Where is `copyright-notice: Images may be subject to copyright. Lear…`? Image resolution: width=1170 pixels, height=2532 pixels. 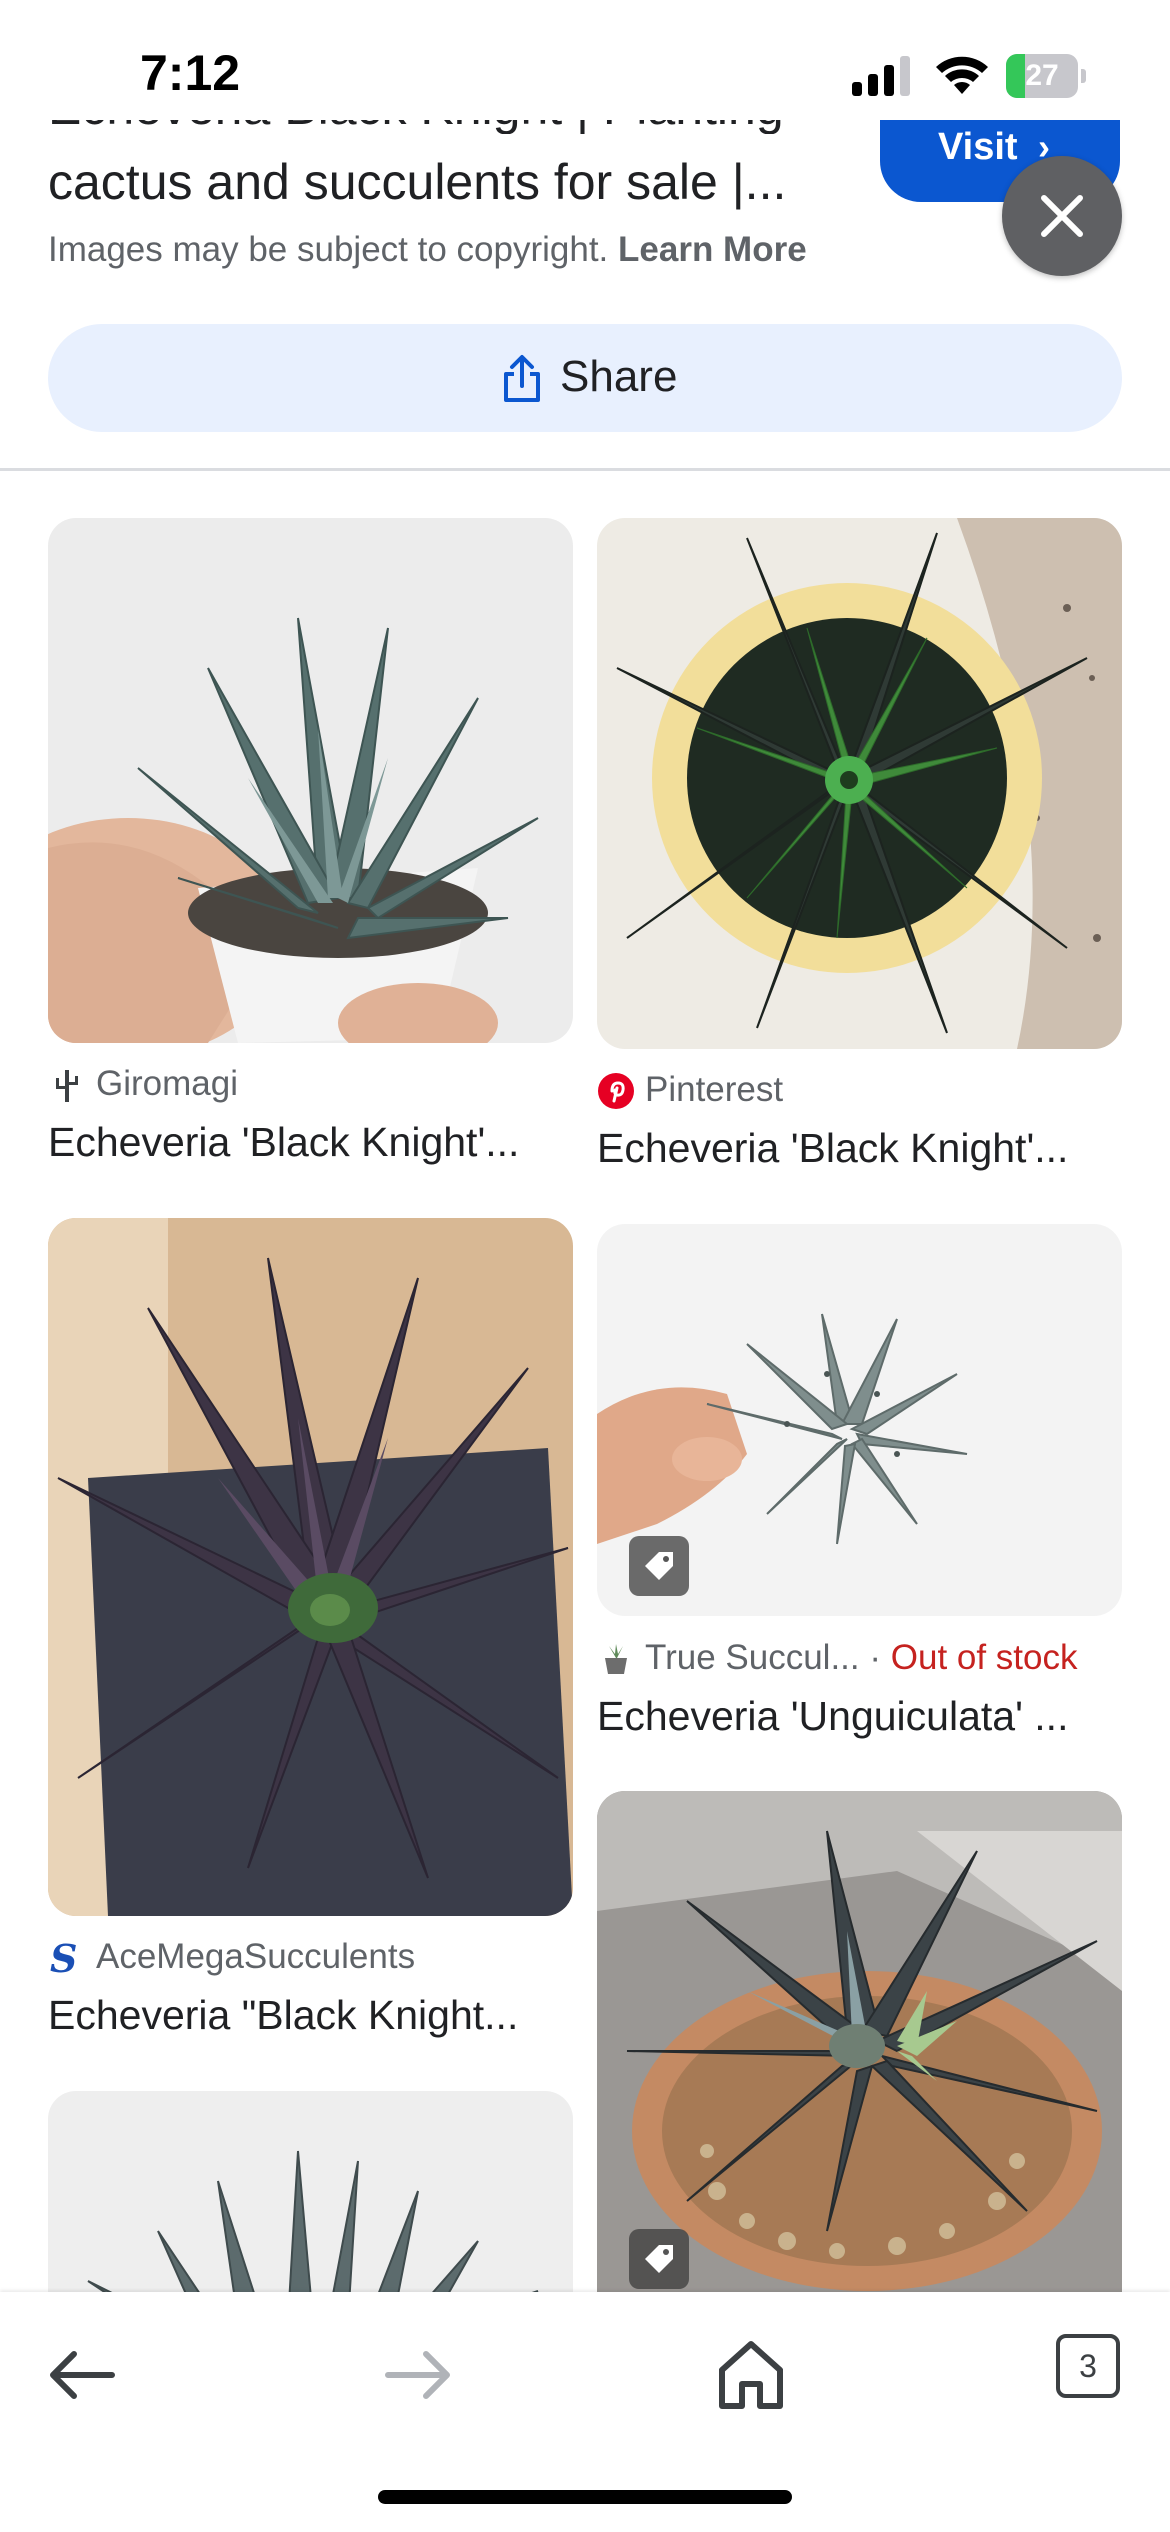 copyright-notice: Images may be subject to copyright. Lear… is located at coordinates (427, 250).